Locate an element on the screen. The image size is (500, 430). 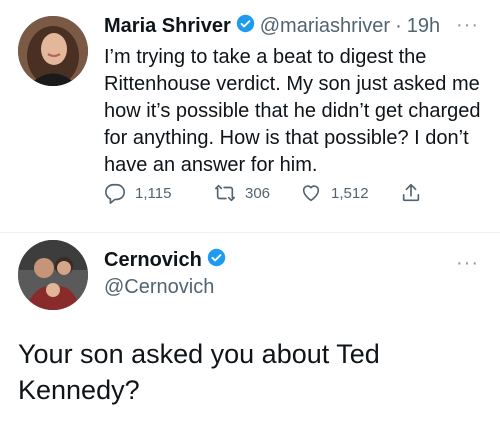
tweet-header: Cernovich is located at coordinates (165, 260).